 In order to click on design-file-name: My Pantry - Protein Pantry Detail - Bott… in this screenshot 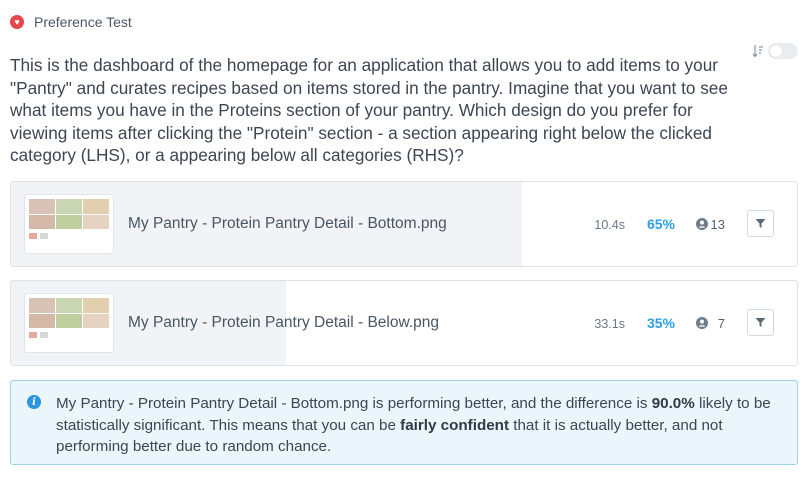, I will do `click(287, 223)`.